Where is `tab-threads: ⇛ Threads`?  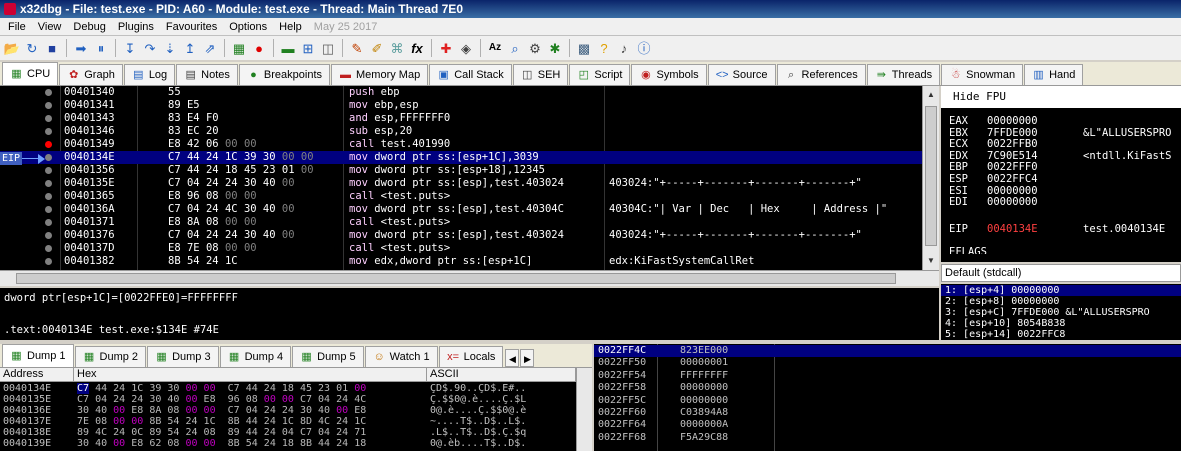
tab-threads: ⇛ Threads is located at coordinates (903, 74).